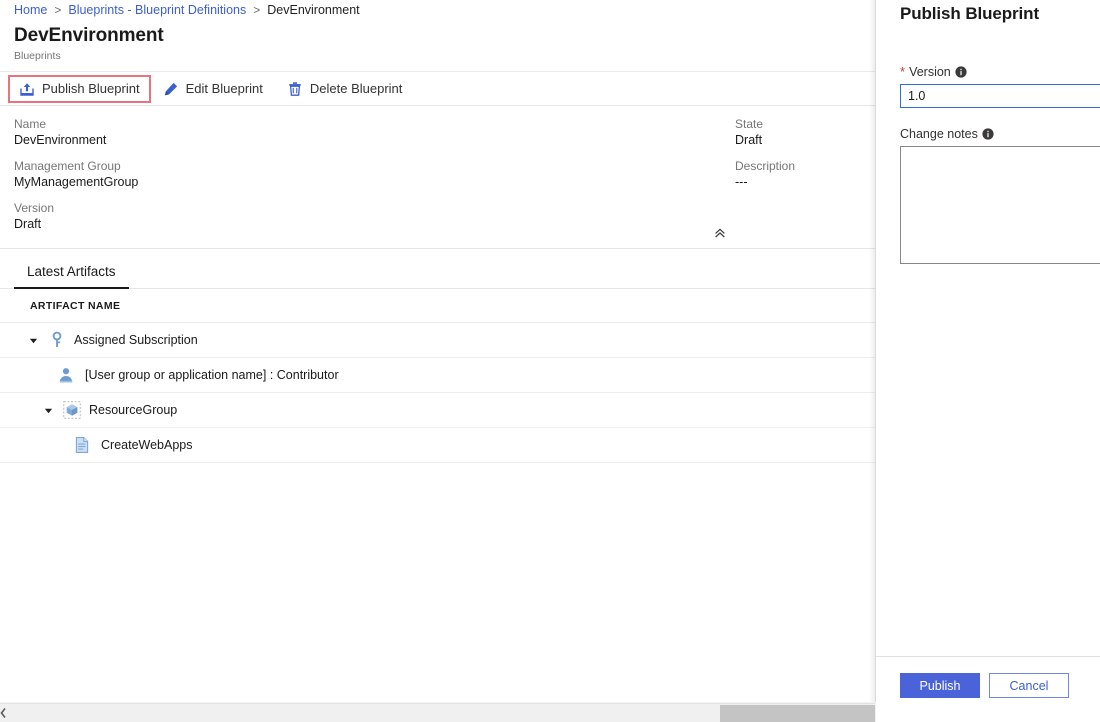 The image size is (1100, 722). What do you see at coordinates (374, 216) in the screenshot?
I see `property-version: Version Draft` at bounding box center [374, 216].